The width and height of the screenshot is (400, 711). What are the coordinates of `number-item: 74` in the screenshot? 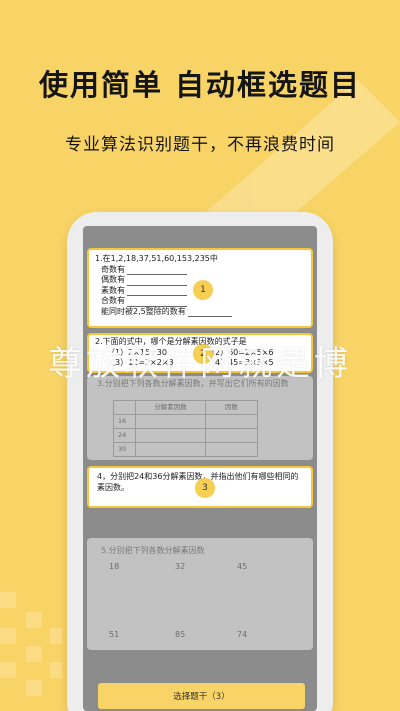 It's located at (242, 634).